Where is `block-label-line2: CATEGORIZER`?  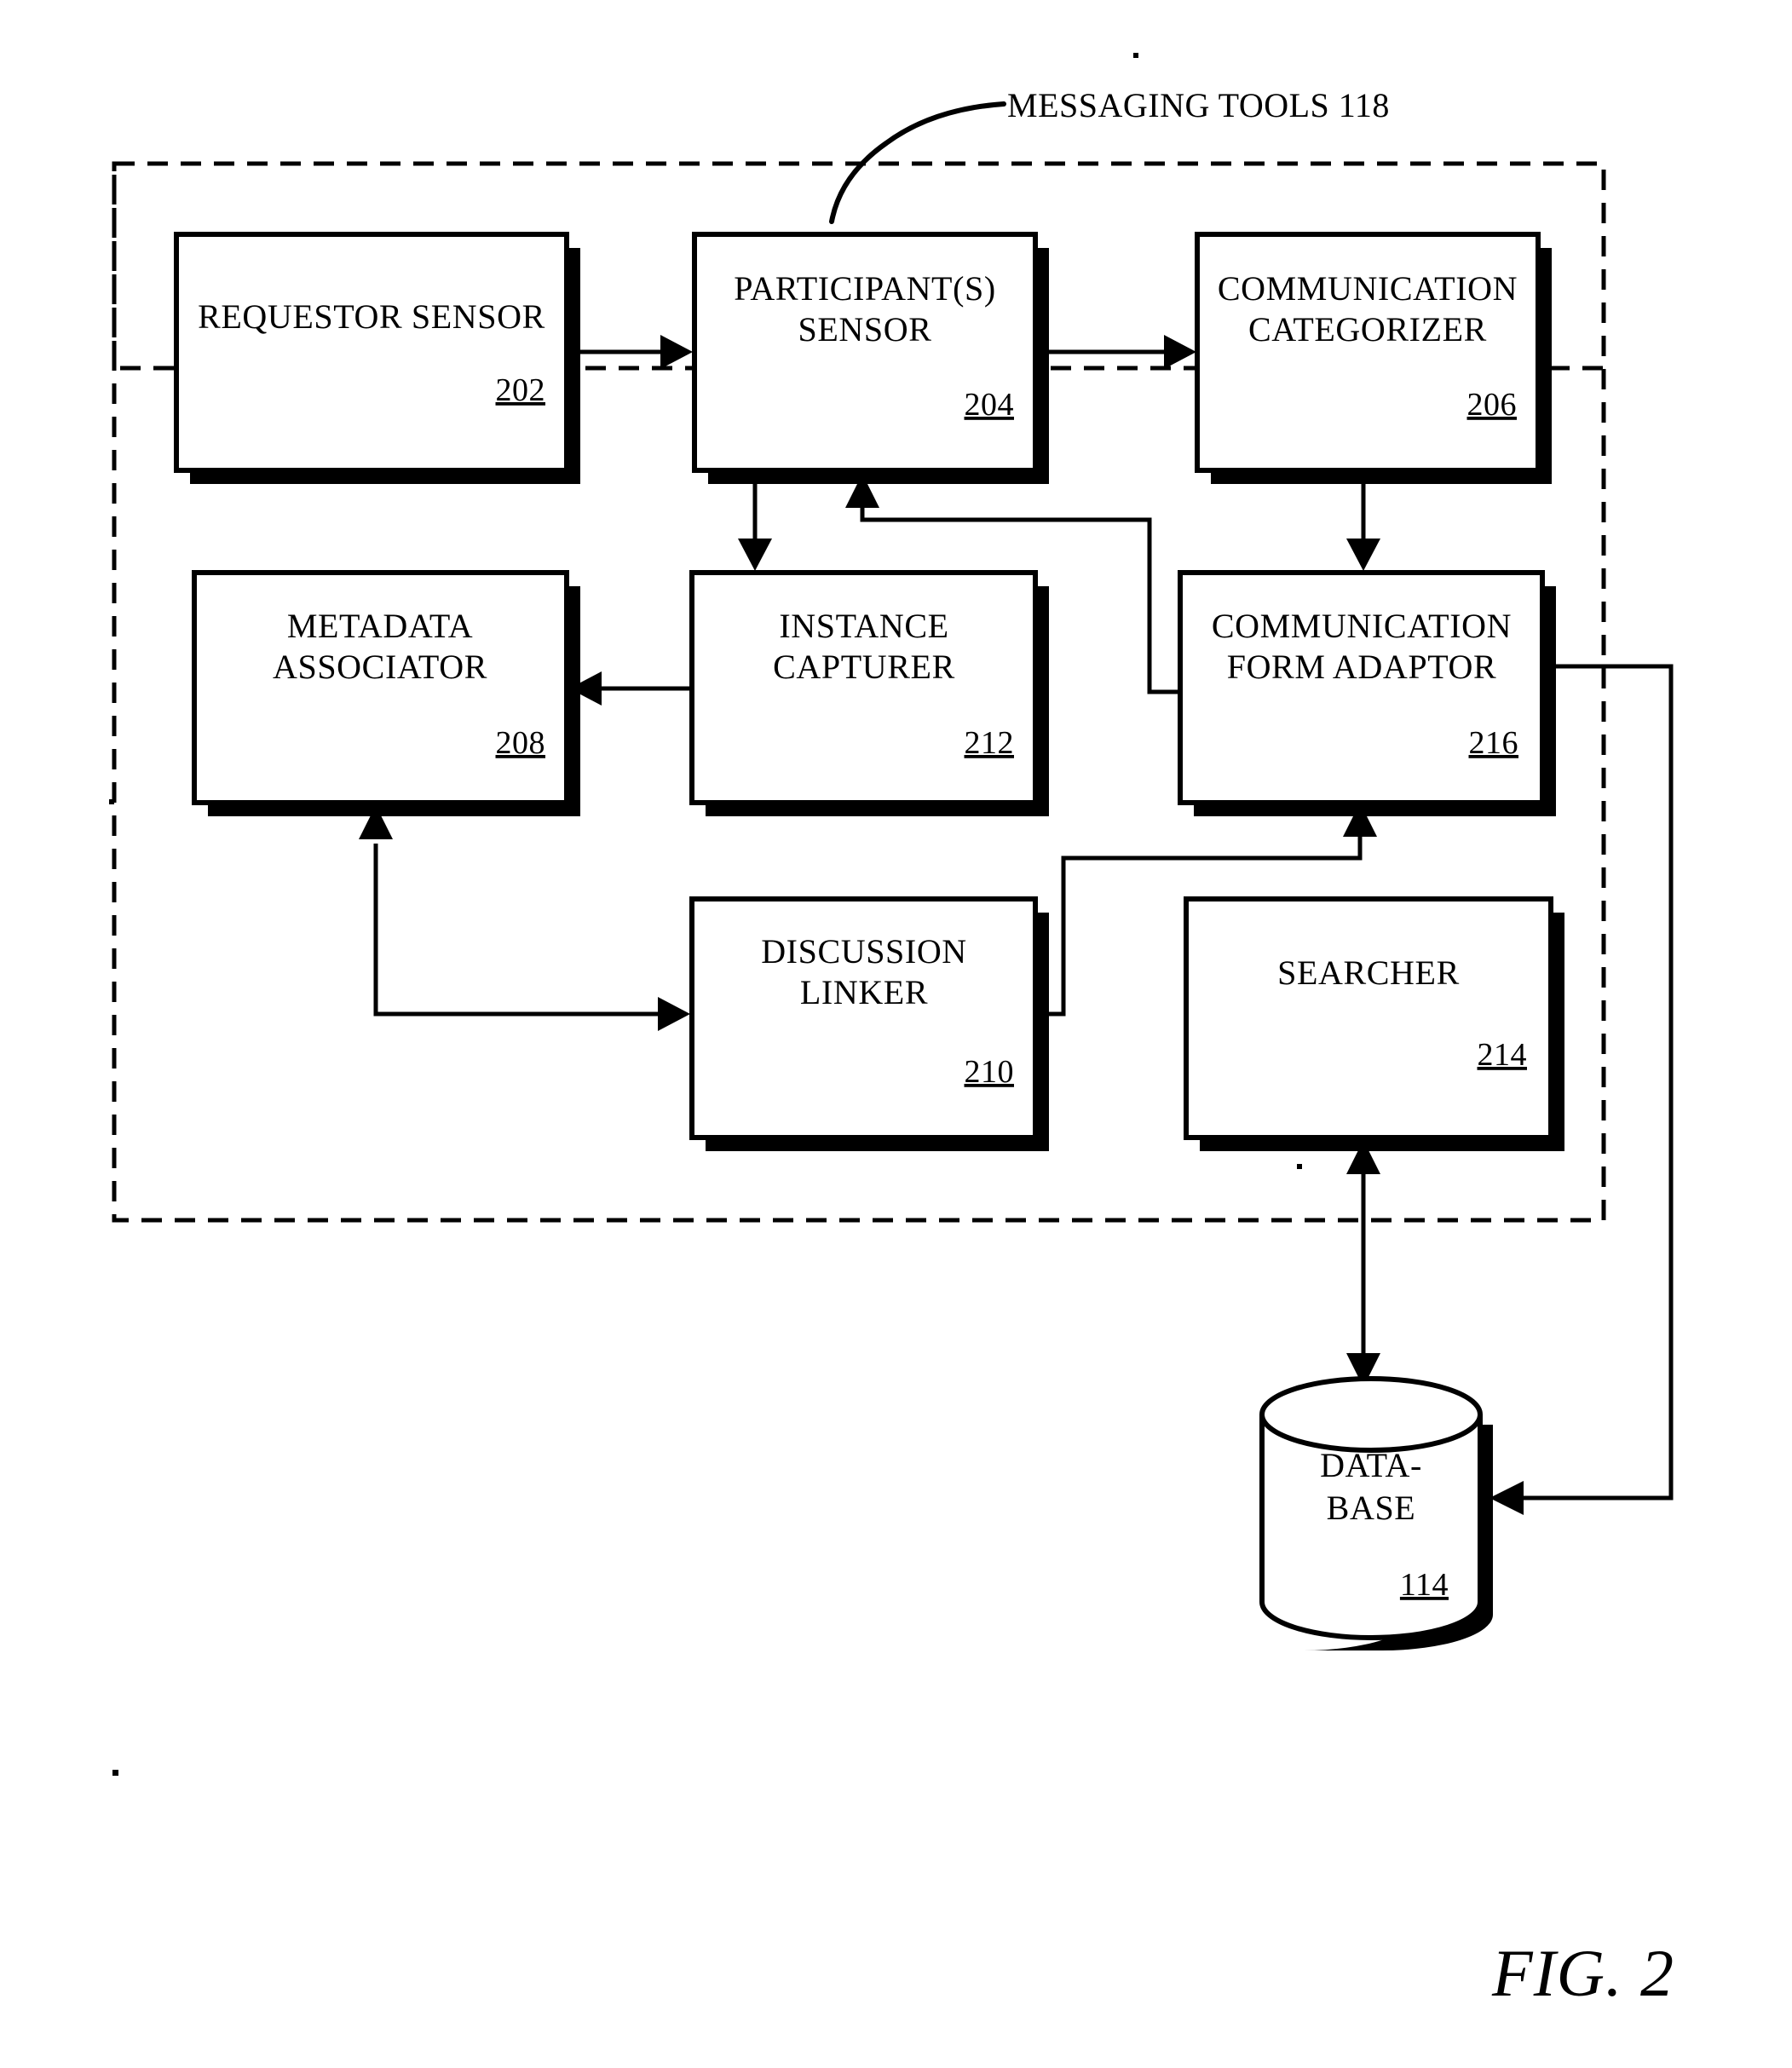 block-label-line2: CATEGORIZER is located at coordinates (1368, 329).